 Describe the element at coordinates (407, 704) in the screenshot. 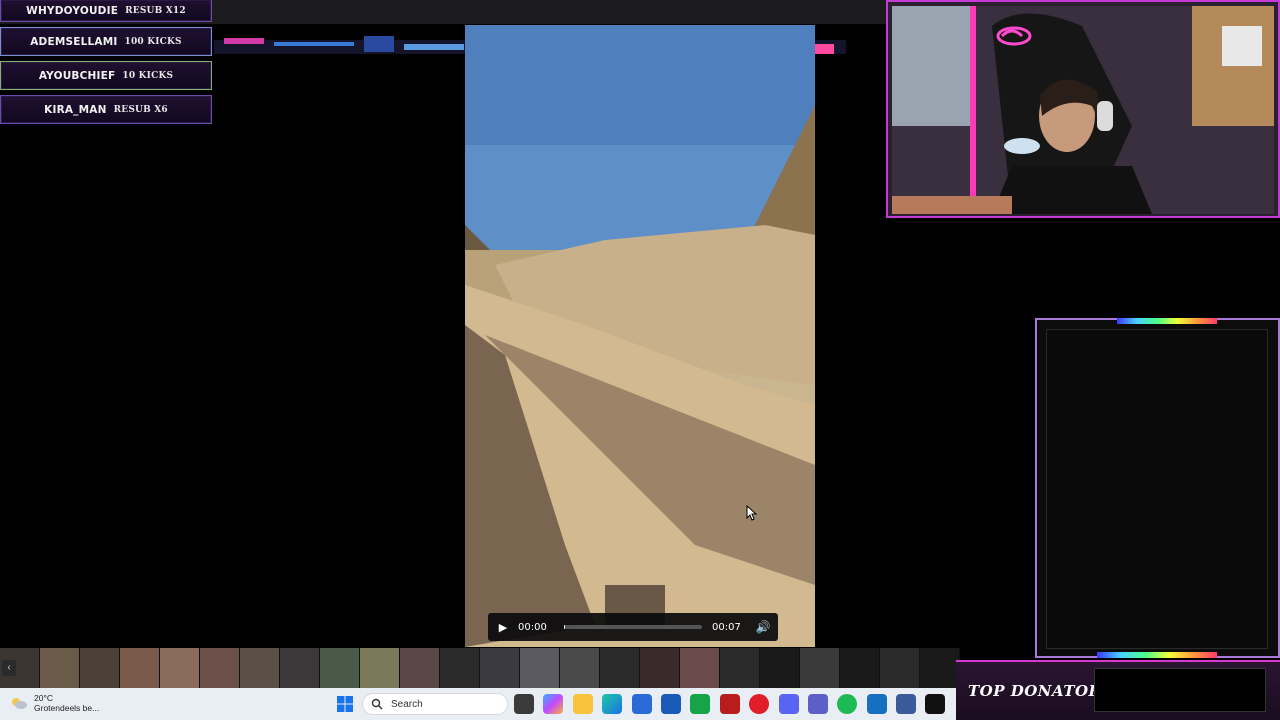

I see `search-placeholder: Search` at that location.